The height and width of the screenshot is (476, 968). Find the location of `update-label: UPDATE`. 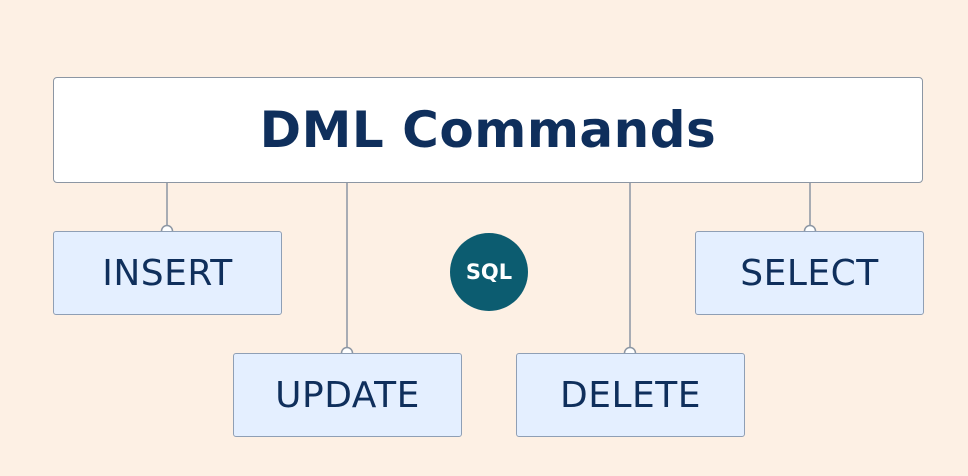

update-label: UPDATE is located at coordinates (347, 395).